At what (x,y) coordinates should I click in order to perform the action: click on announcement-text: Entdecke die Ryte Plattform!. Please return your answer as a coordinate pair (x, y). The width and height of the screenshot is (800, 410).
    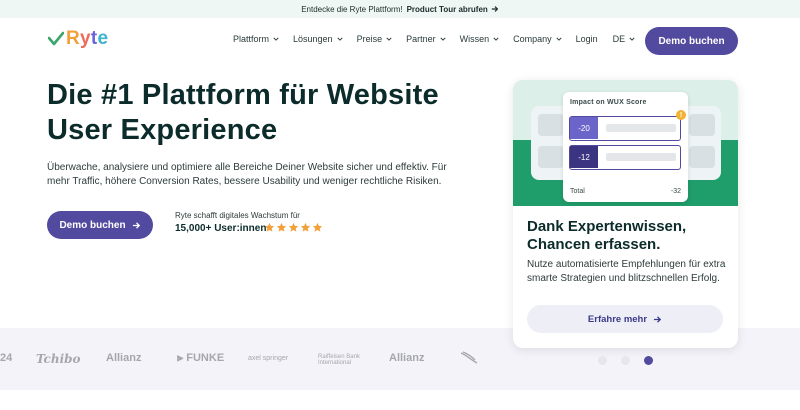
    Looking at the image, I should click on (352, 9).